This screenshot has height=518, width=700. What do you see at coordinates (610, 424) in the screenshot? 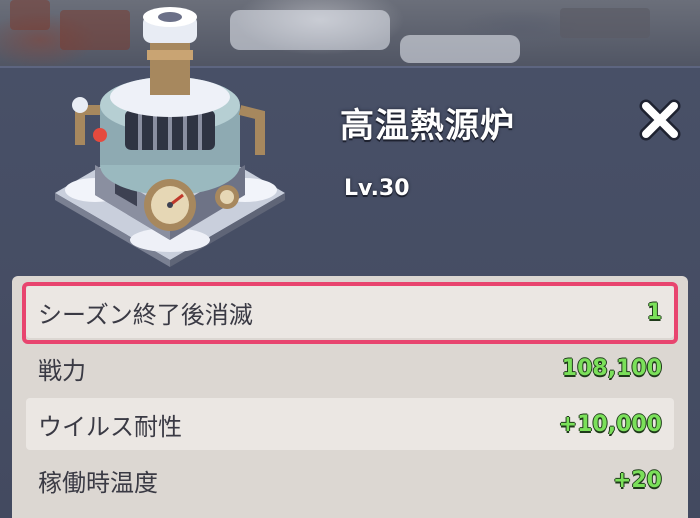
I see `stat-value: +10,000` at bounding box center [610, 424].